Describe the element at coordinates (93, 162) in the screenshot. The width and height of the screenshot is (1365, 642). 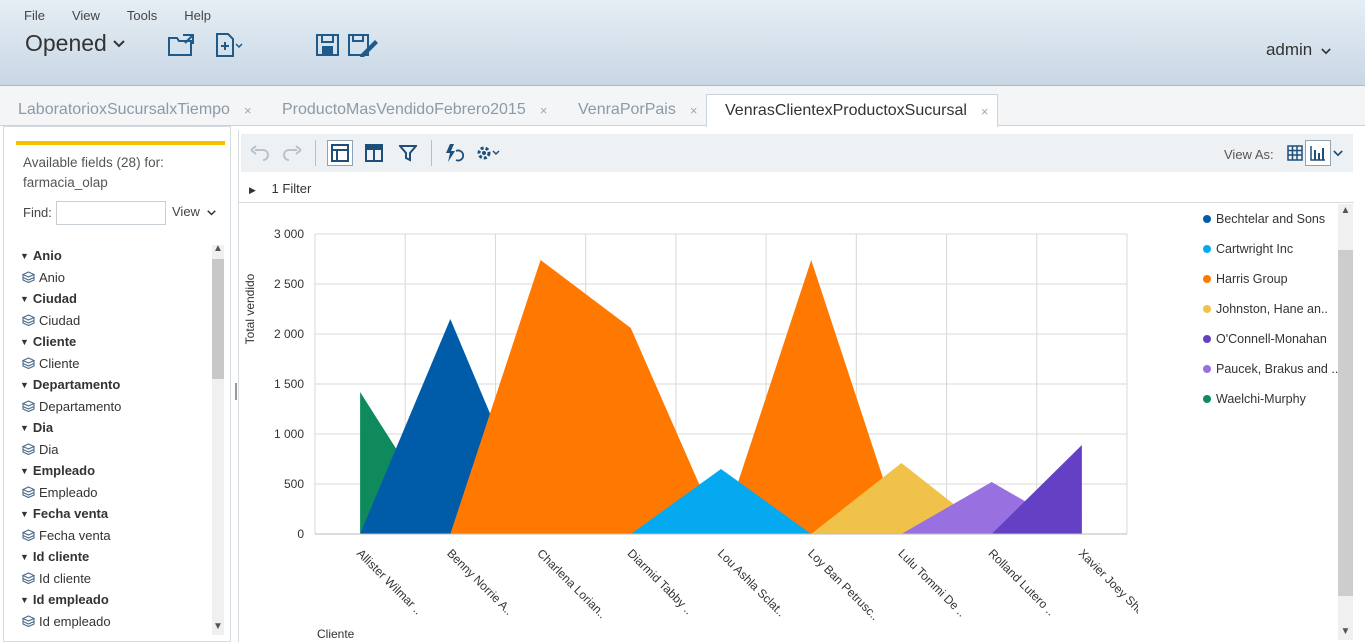
I see `available-fields-count: Available fields (28) for:` at that location.